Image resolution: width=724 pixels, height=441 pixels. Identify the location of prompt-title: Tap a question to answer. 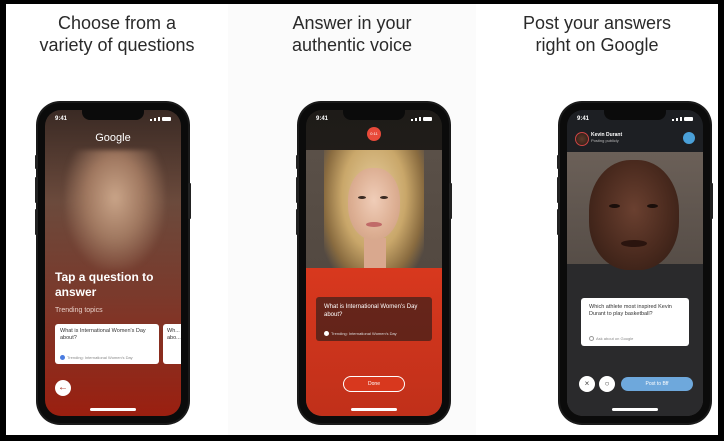
(104, 284).